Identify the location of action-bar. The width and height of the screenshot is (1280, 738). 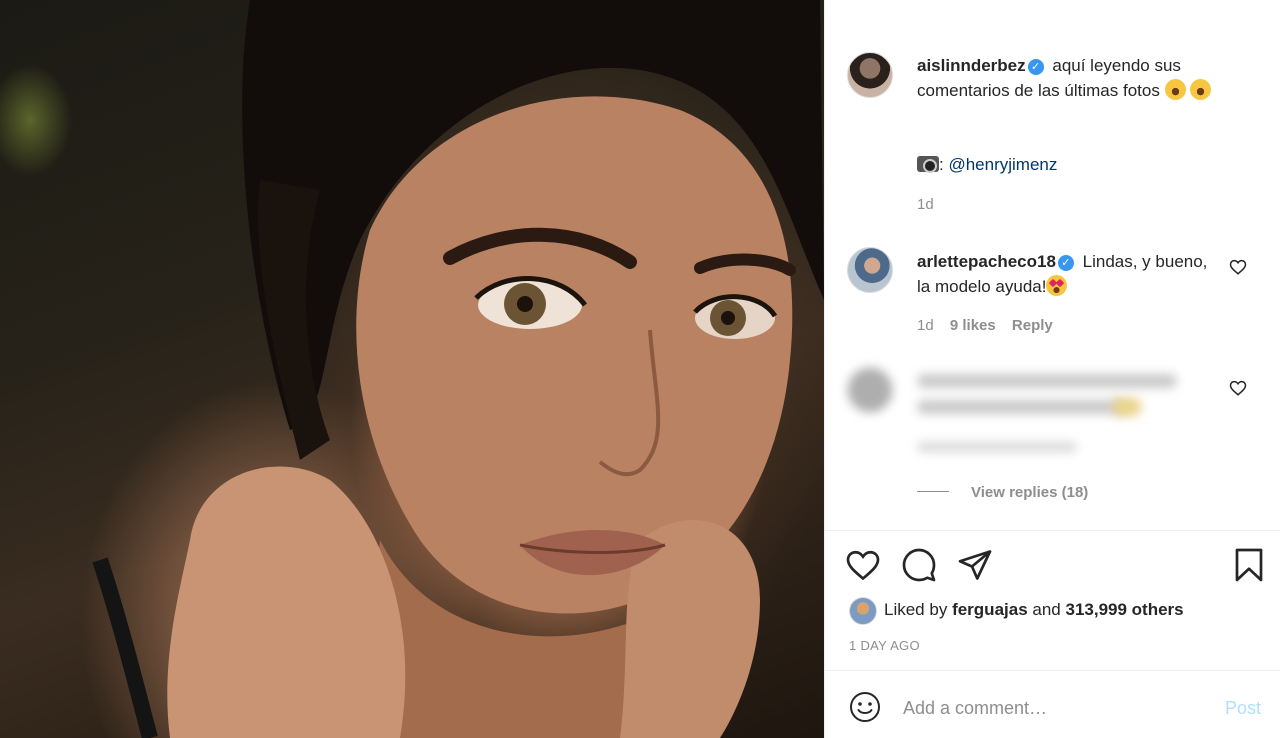
(1052, 565).